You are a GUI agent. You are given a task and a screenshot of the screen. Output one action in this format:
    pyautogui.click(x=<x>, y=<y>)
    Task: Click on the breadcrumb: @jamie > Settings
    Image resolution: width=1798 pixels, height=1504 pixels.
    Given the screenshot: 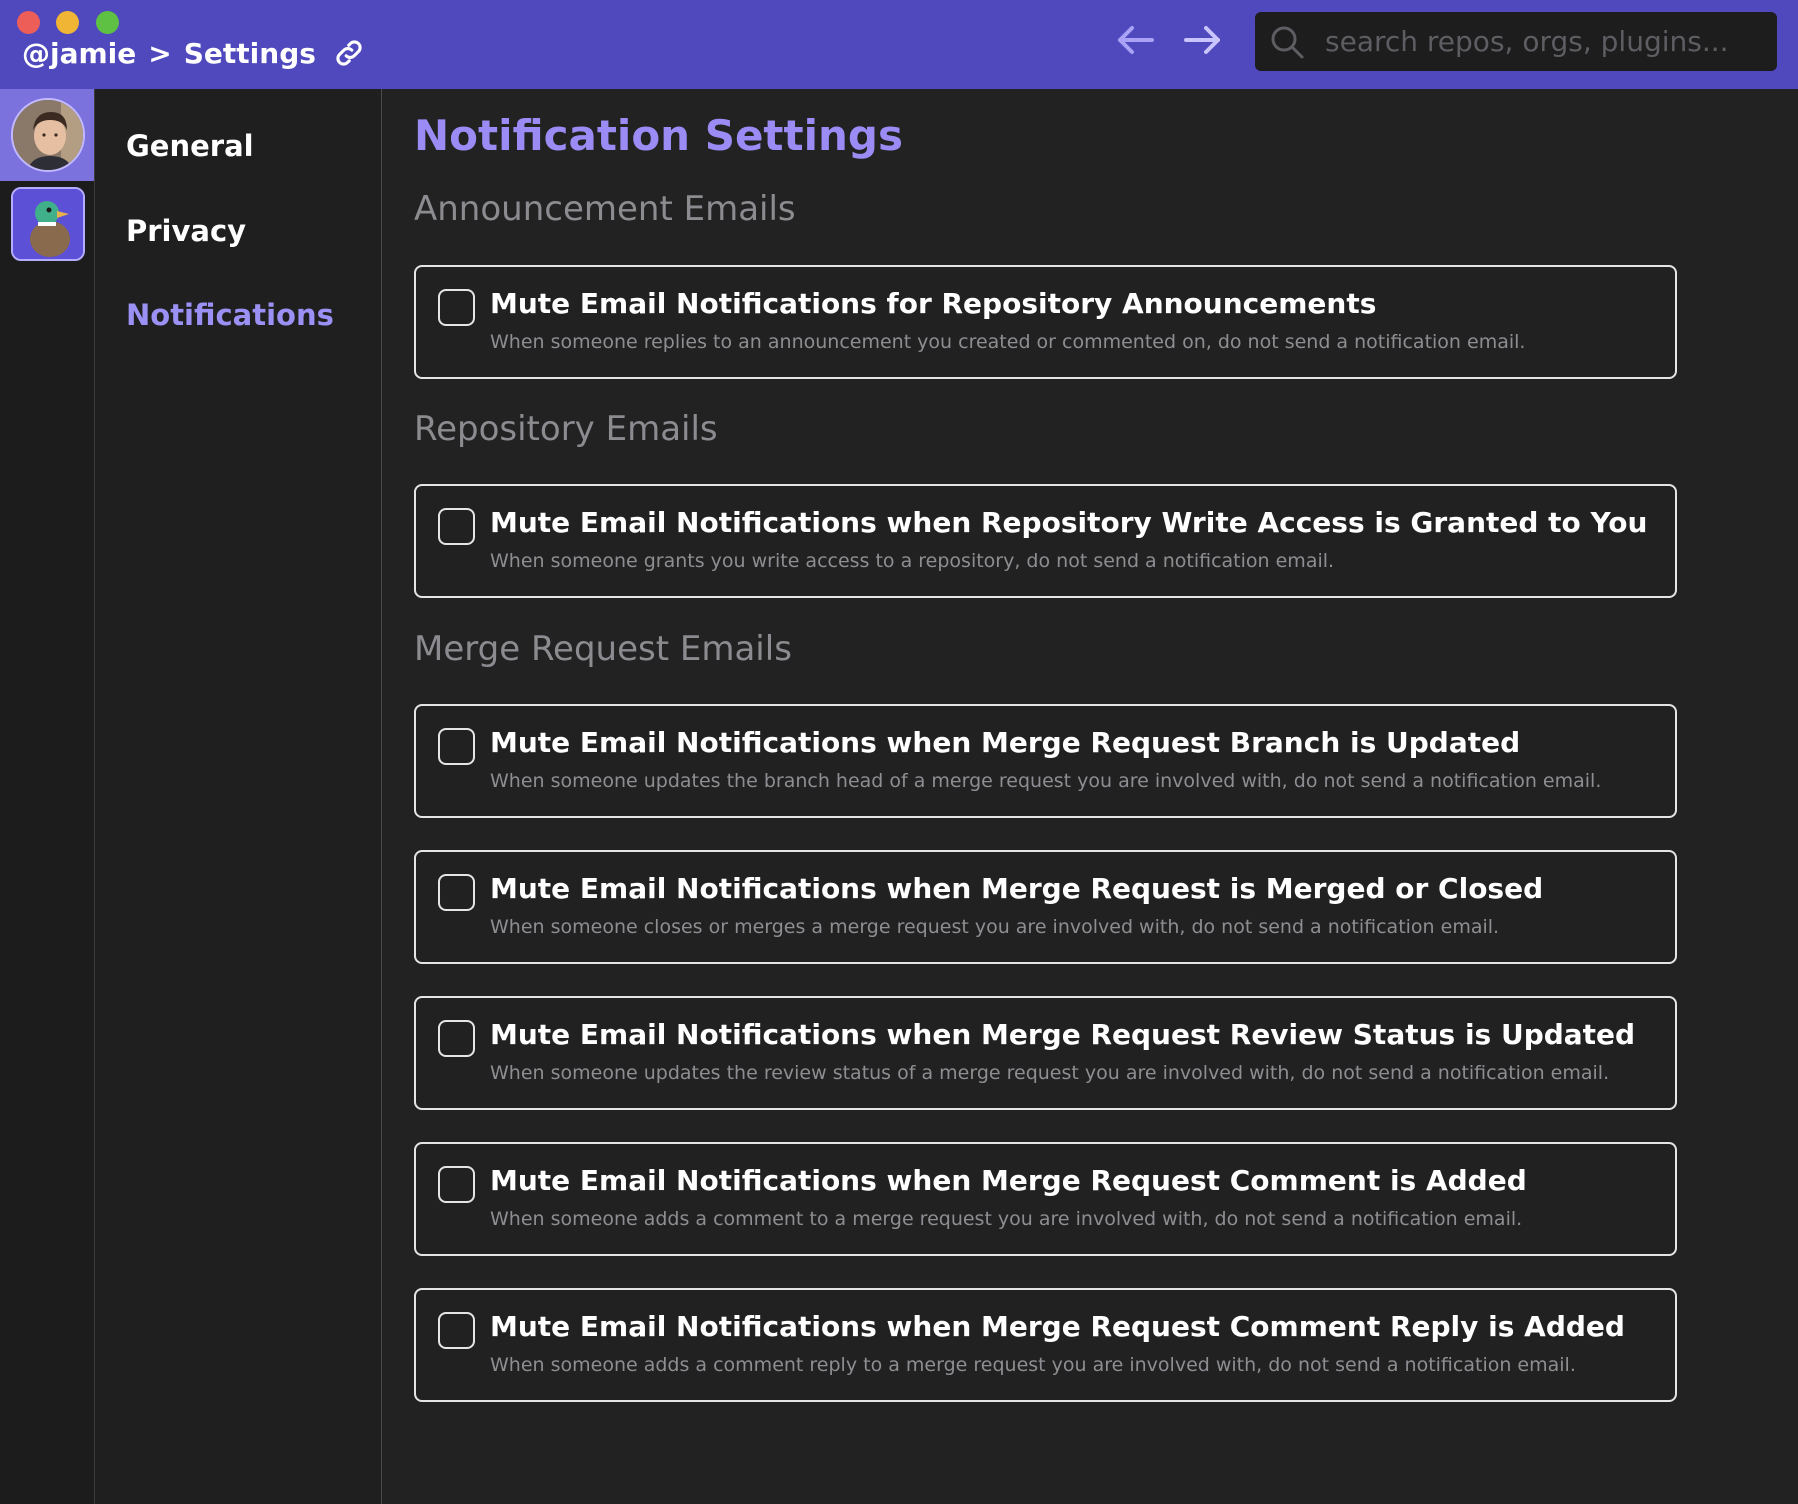 What is the action you would take?
    pyautogui.click(x=194, y=53)
    